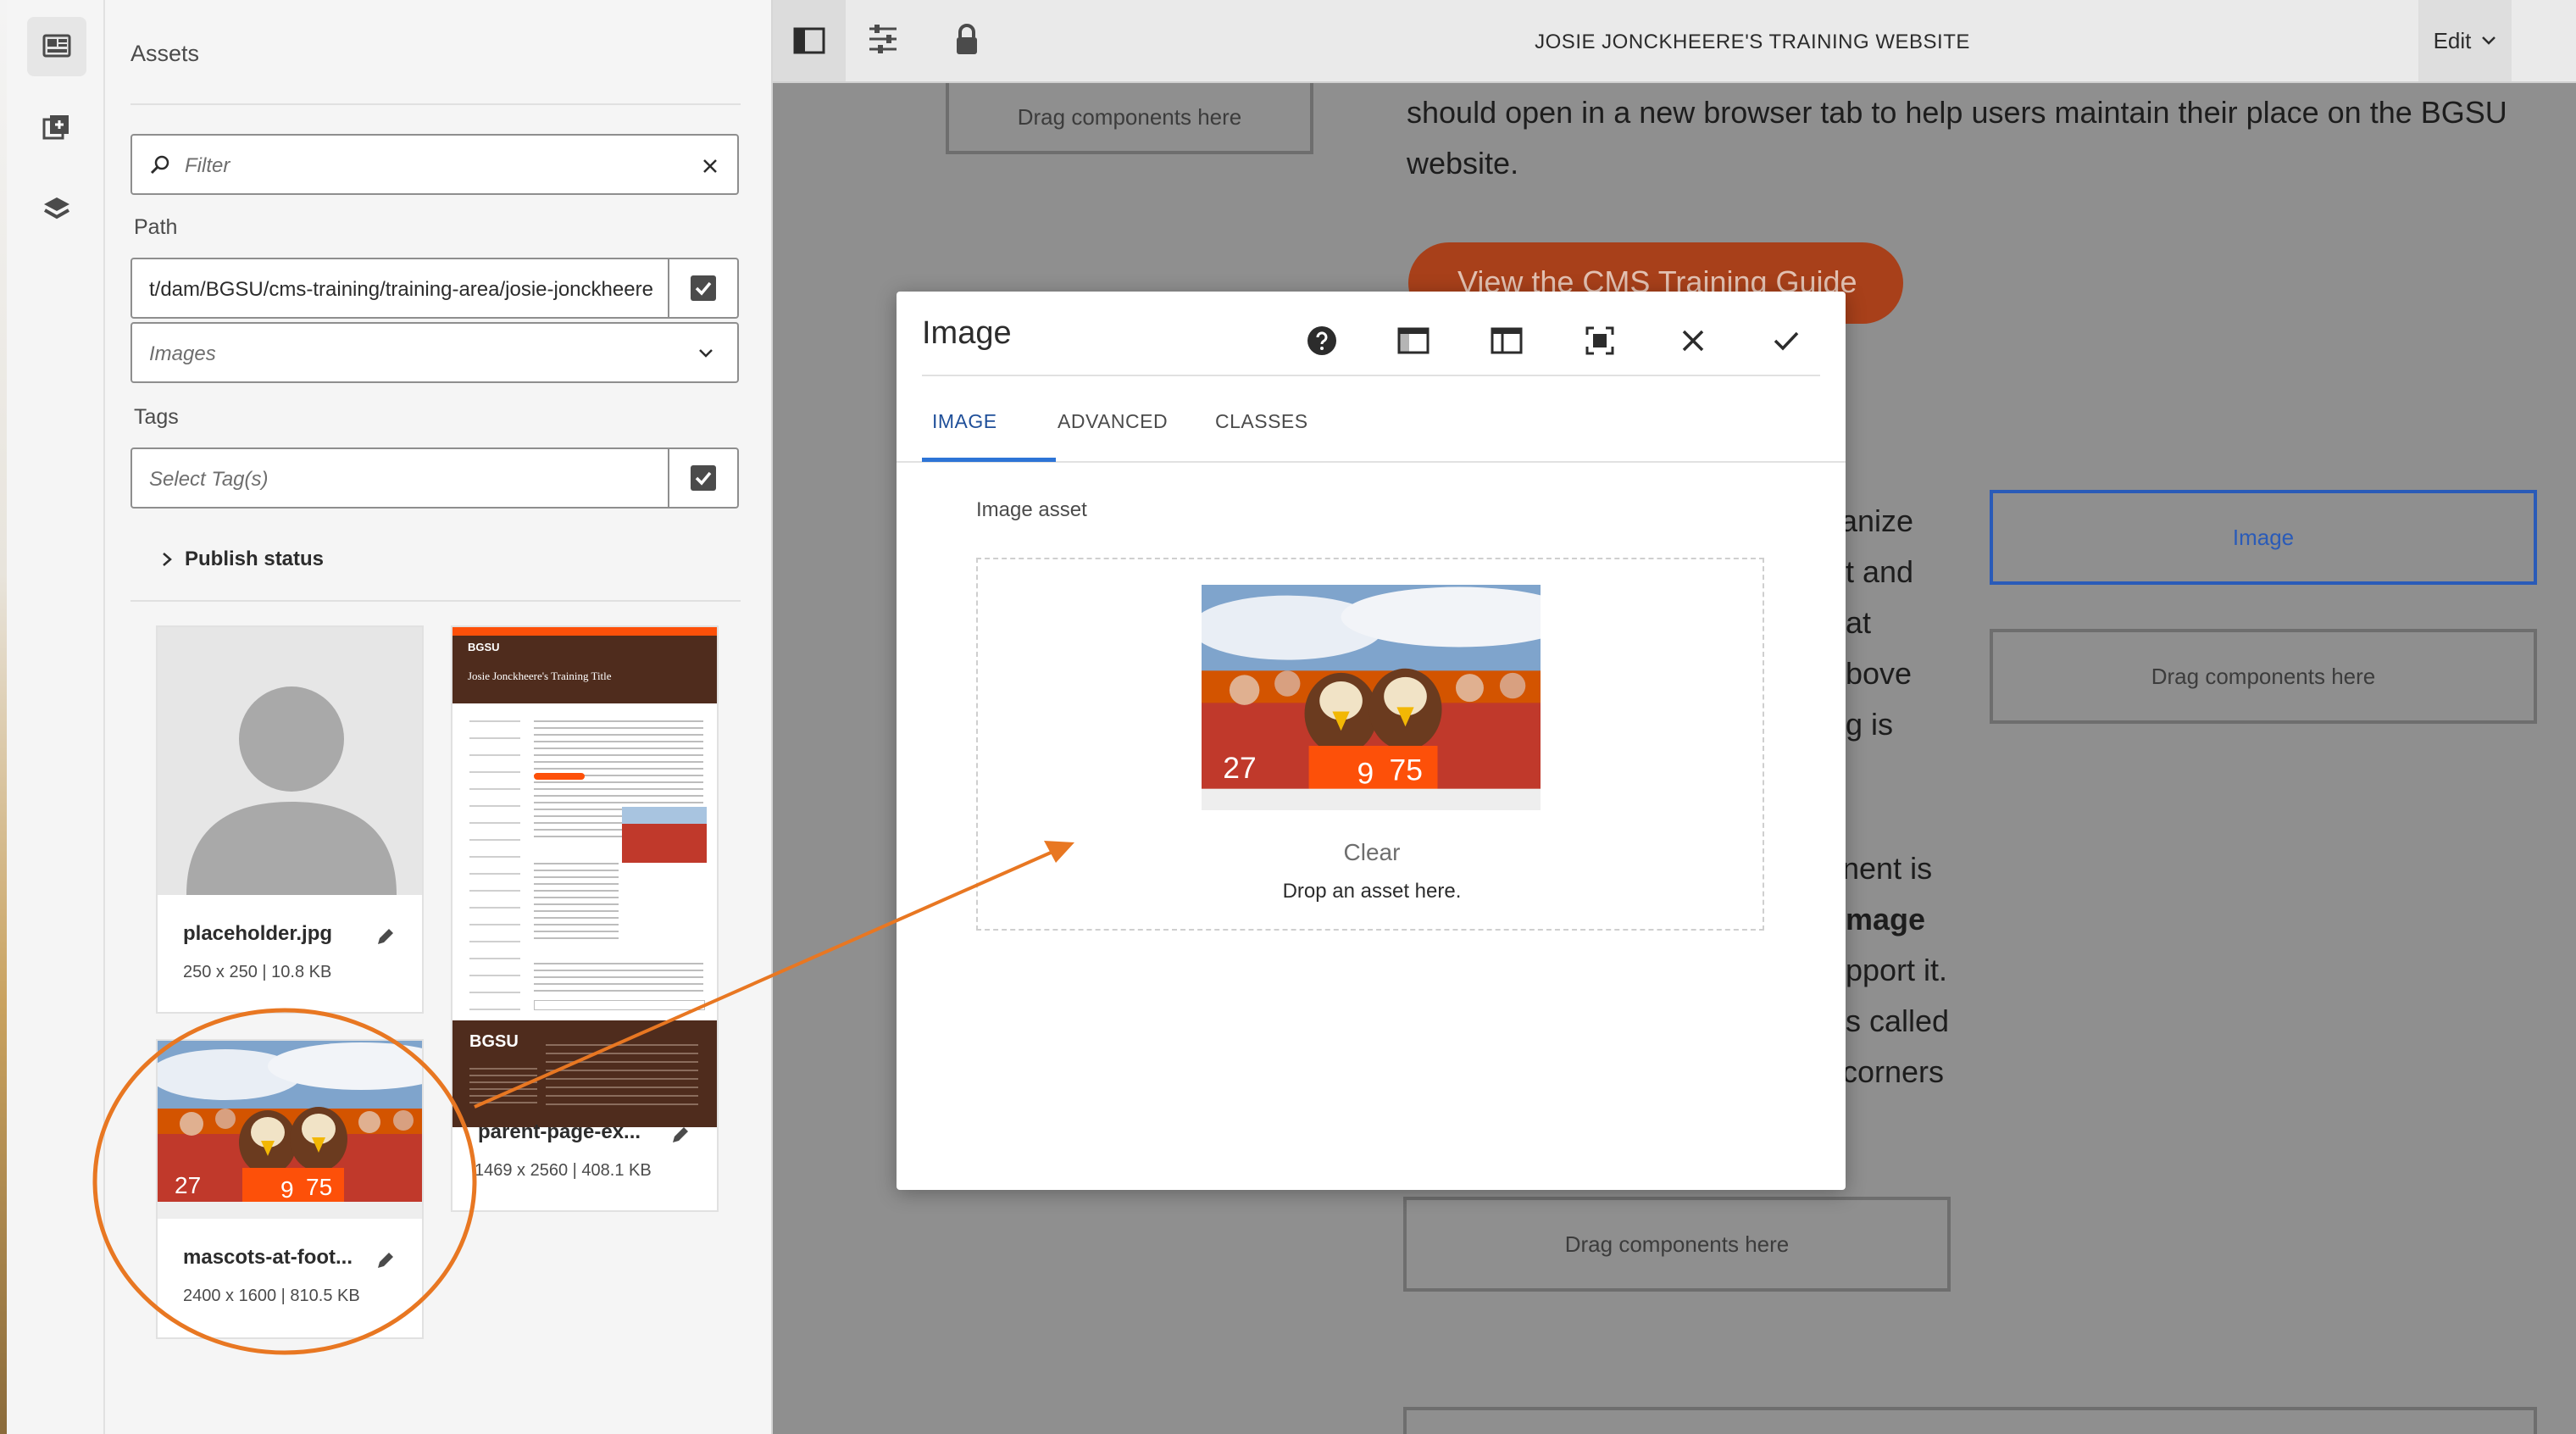  I want to click on annotation-overlay, so click(583, 1098).